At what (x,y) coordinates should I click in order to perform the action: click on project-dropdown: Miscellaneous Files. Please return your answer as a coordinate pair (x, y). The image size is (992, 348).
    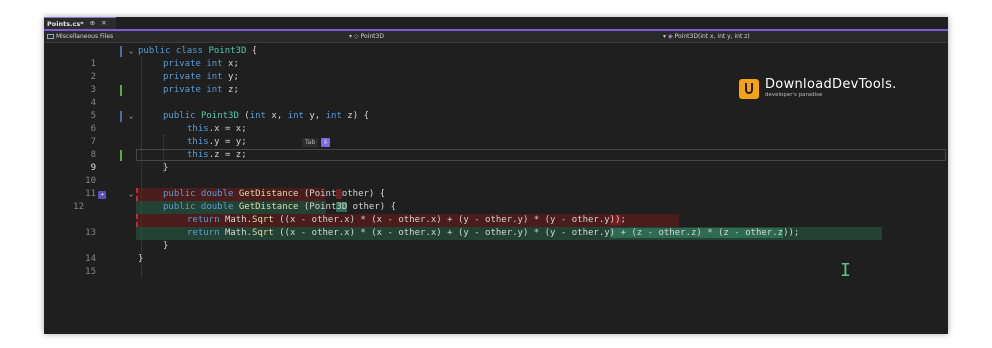
    Looking at the image, I should click on (80, 36).